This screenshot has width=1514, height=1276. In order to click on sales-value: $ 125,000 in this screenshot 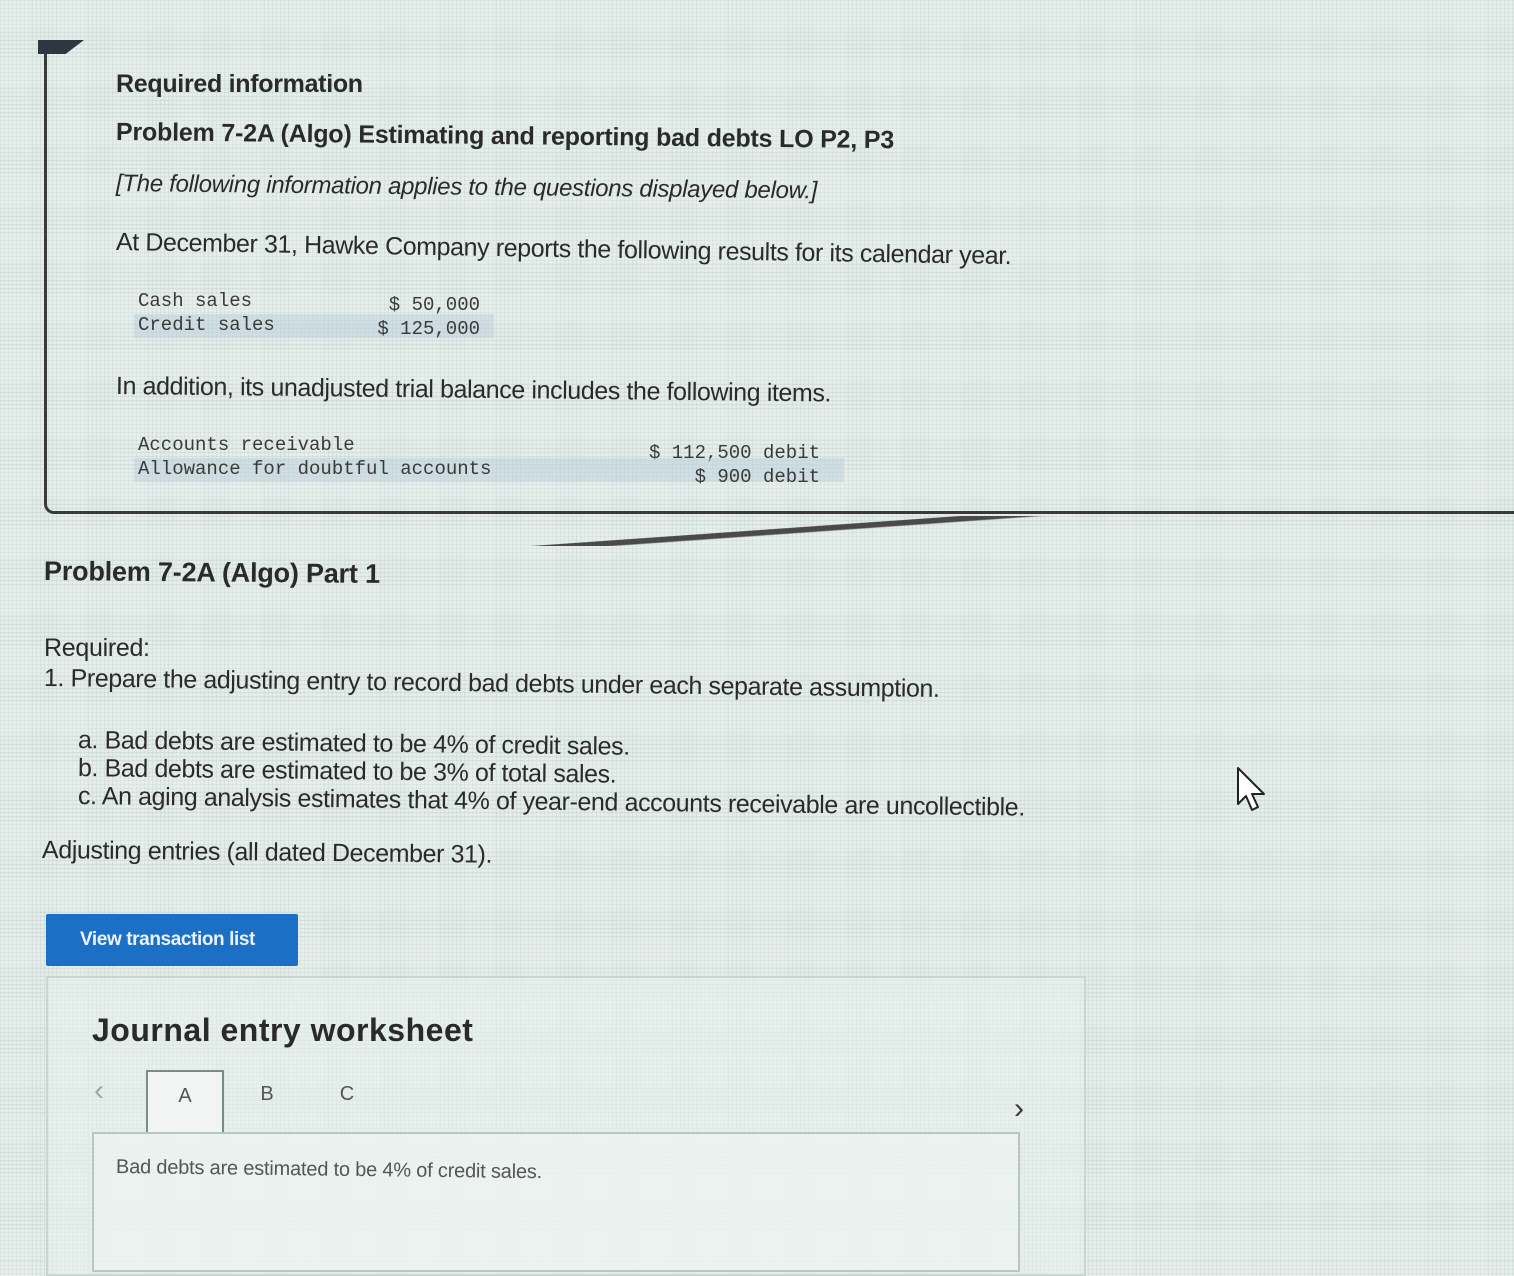, I will do `click(428, 329)`.